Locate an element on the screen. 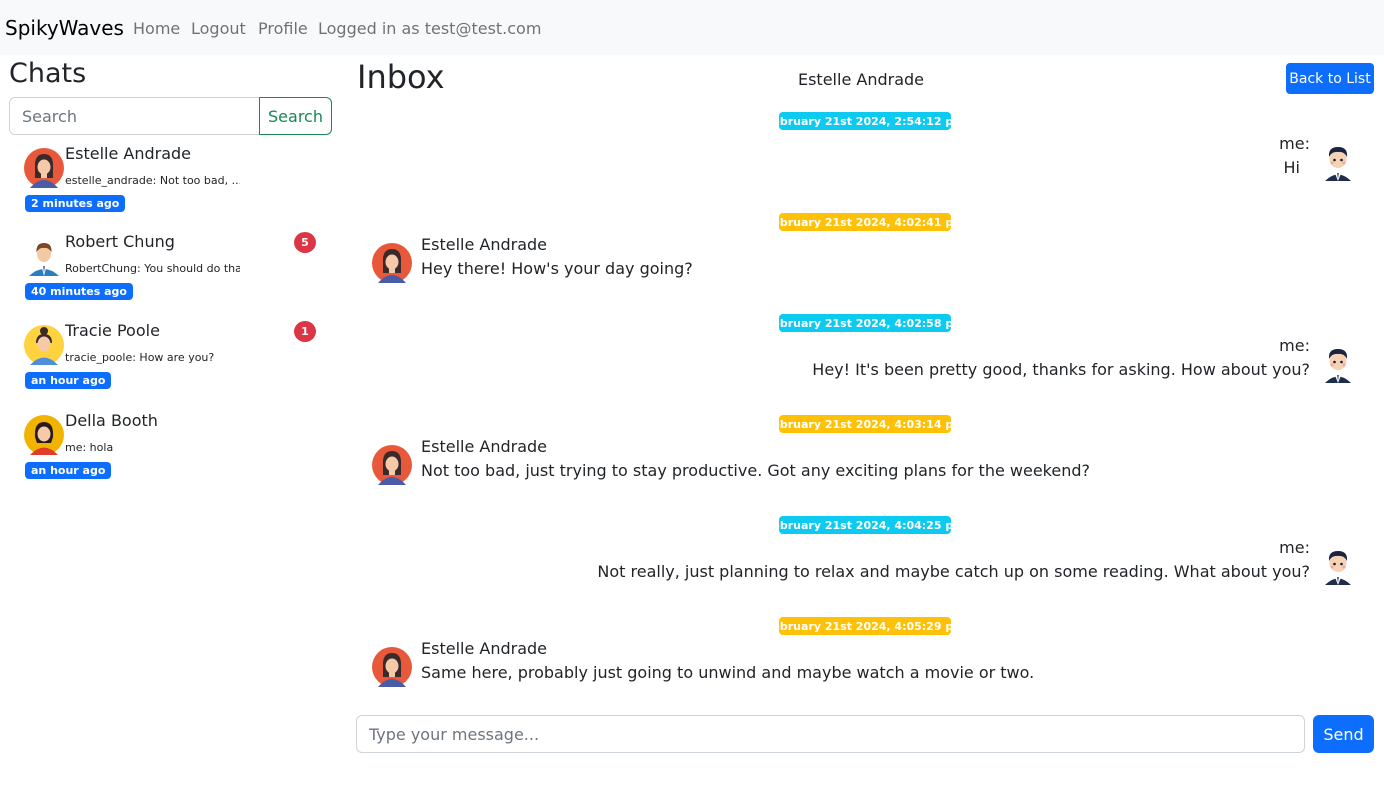 The image size is (1384, 800). chat-item-della-booth: Della Booth me: hola an hour ago is located at coordinates (174, 453).